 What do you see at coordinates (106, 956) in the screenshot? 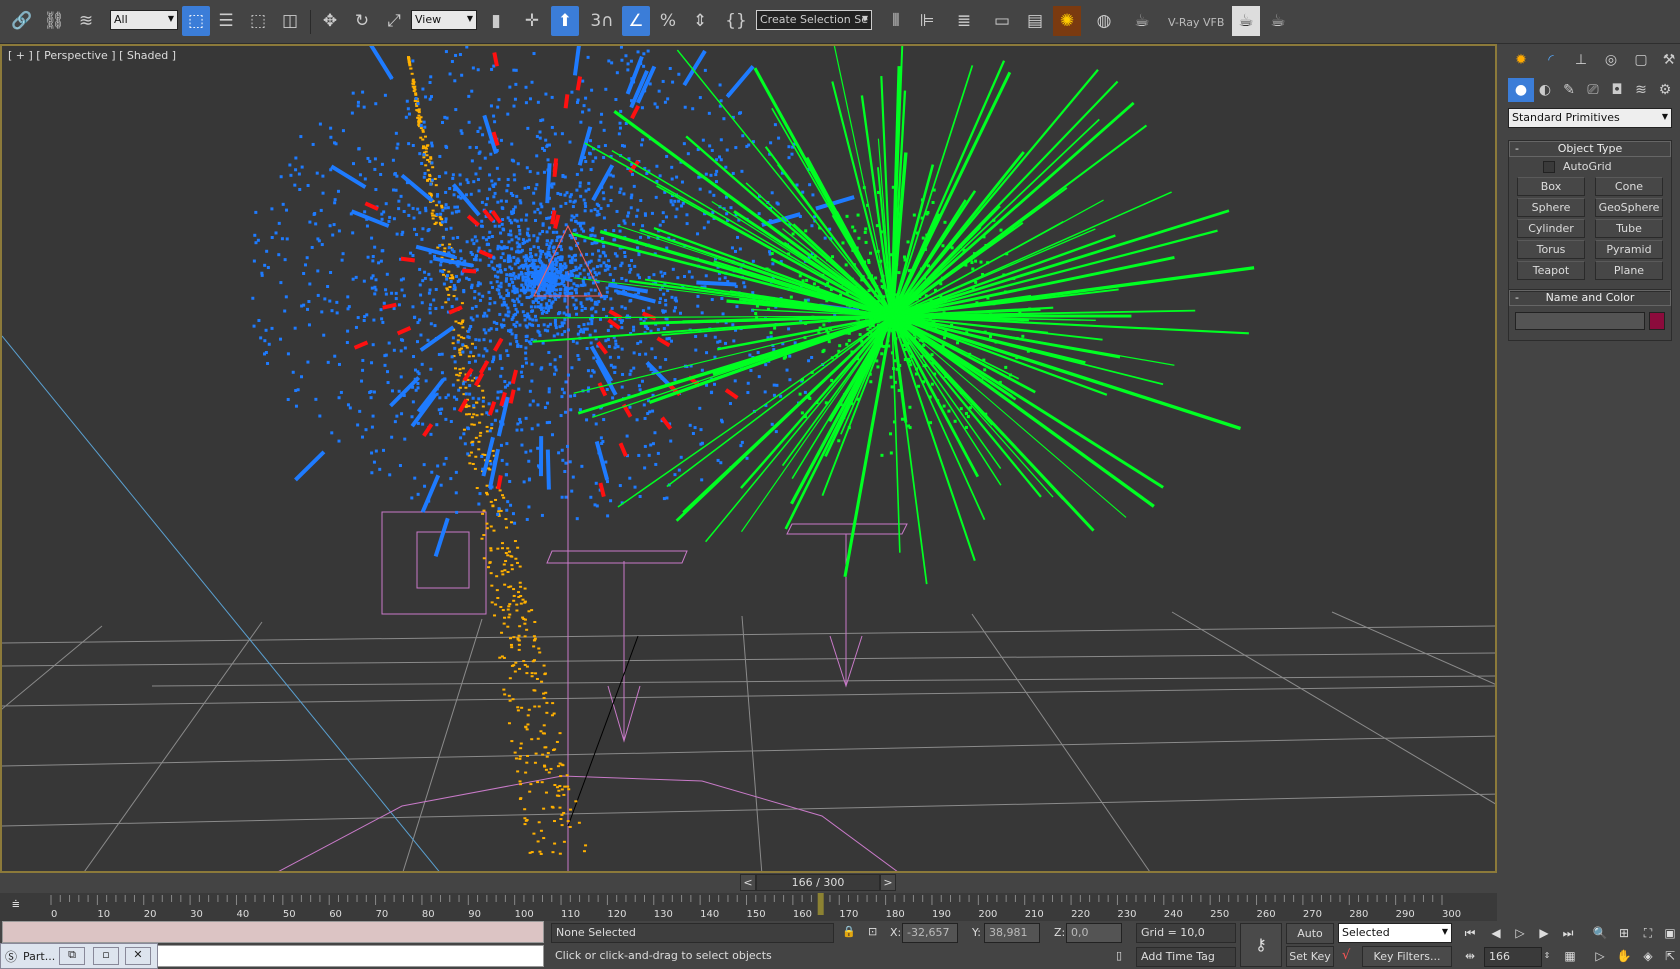
I see `maximize-icon: ▫` at bounding box center [106, 956].